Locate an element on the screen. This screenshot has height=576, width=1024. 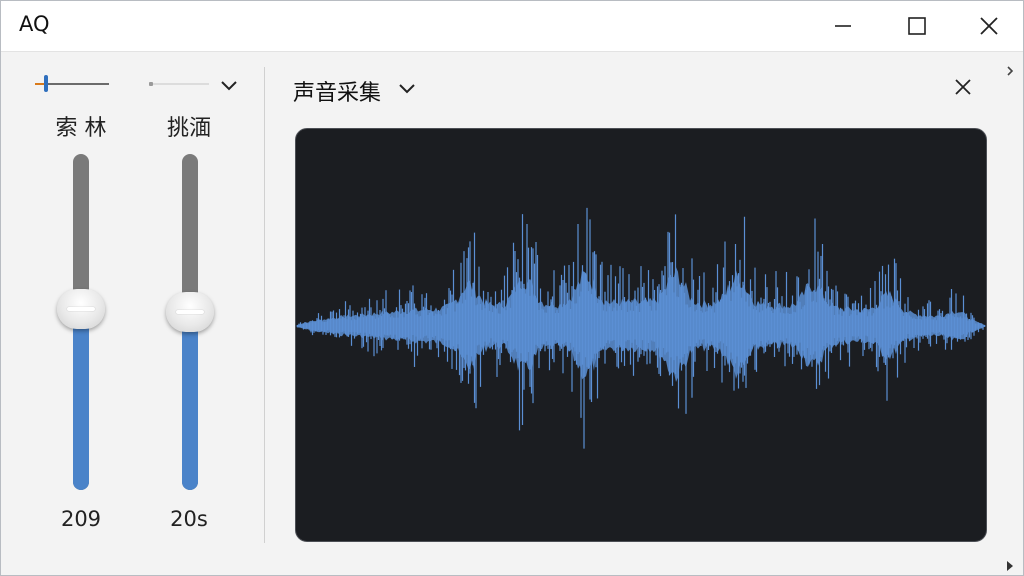
channel-dropdown-button is located at coordinates (229, 86).